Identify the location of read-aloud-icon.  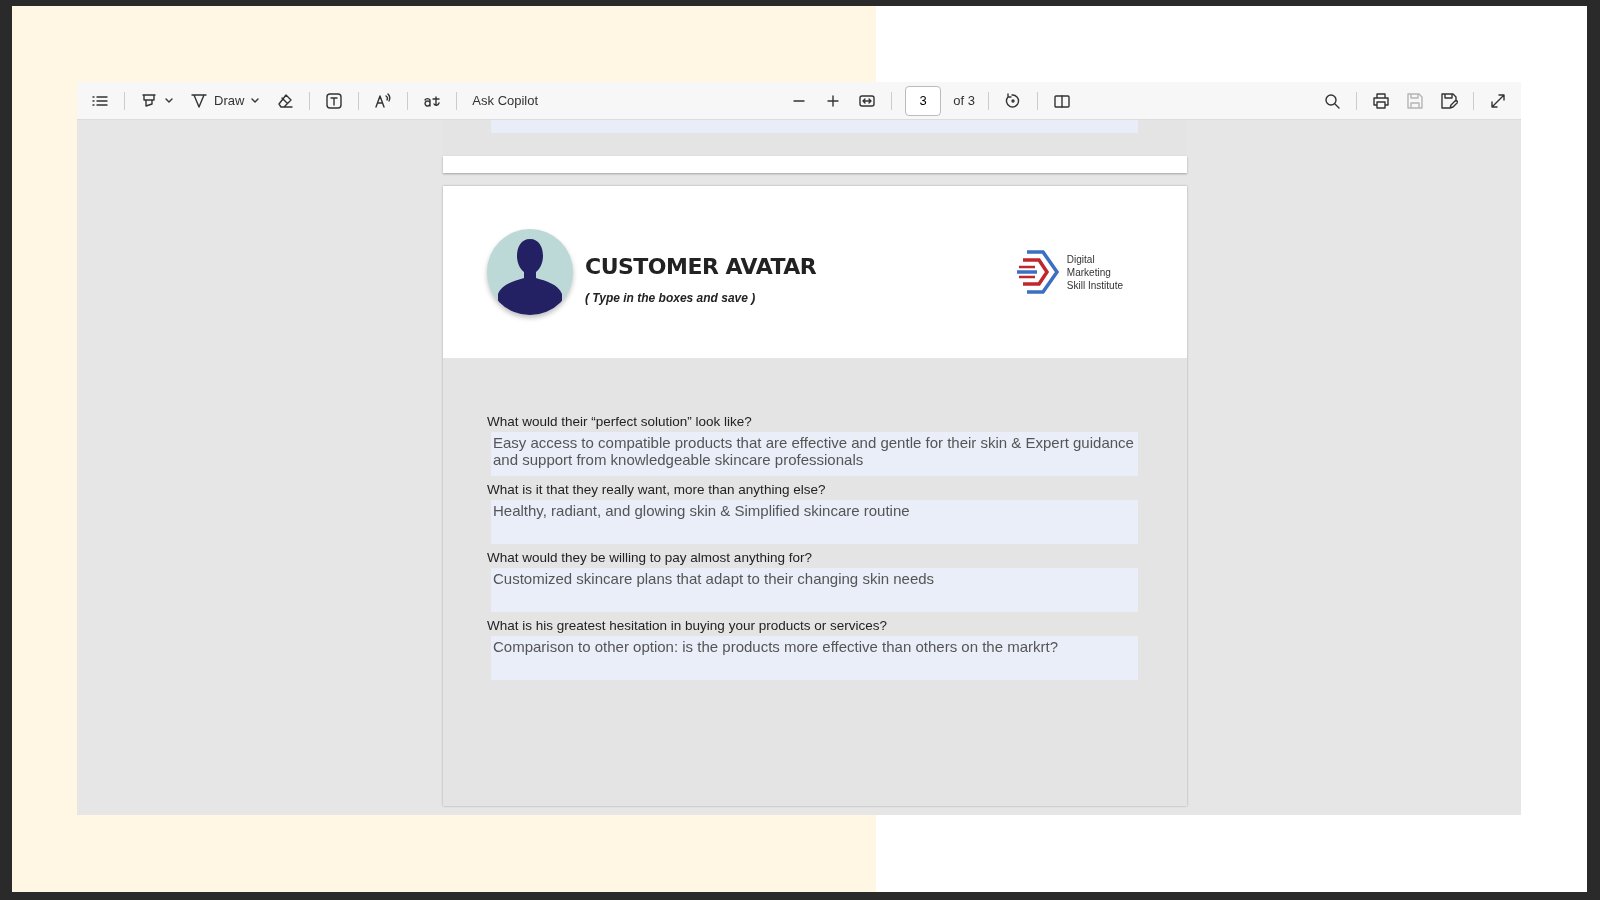
(383, 100).